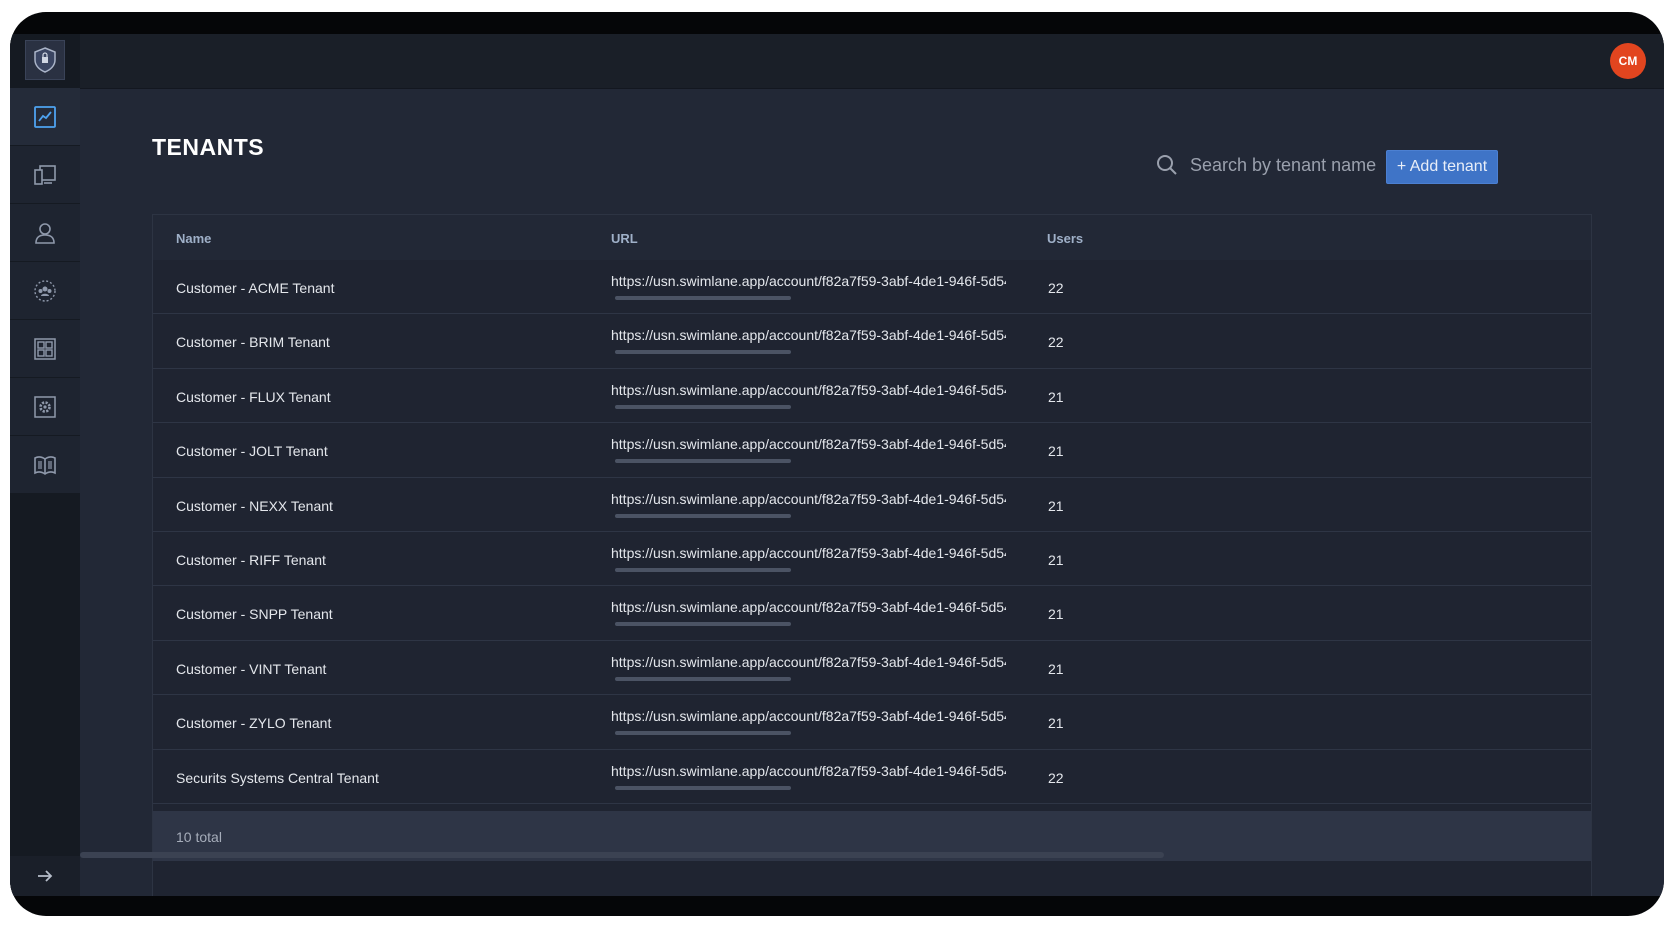 This screenshot has width=1675, height=950. I want to click on sidebar, so click(45, 465).